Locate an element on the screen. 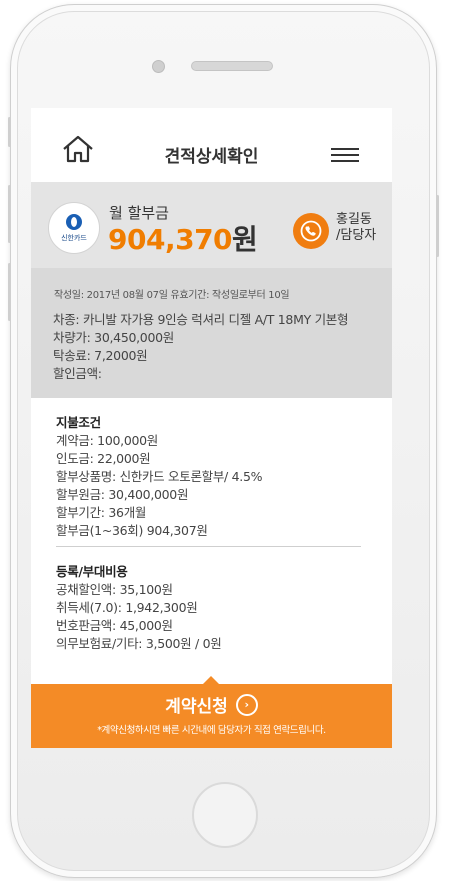 This screenshot has height=881, width=455. volume-up-button is located at coordinates (9, 214).